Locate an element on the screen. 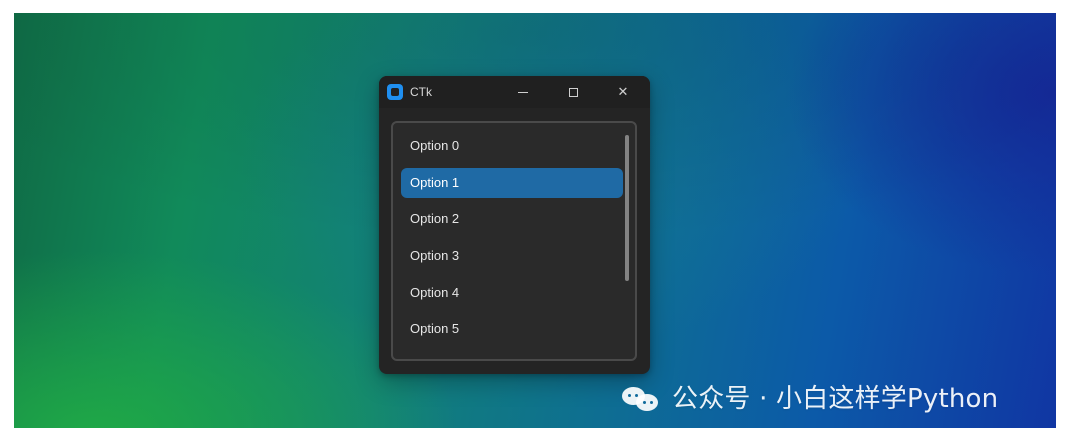  minimize-icon is located at coordinates (523, 92).